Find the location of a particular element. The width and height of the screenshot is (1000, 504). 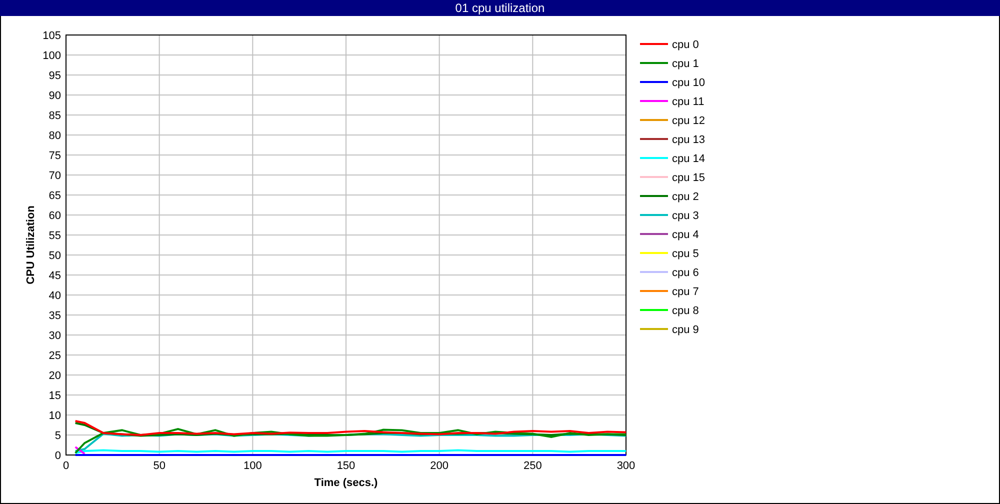

window-title: 01 cpu utilization is located at coordinates (500, 8).